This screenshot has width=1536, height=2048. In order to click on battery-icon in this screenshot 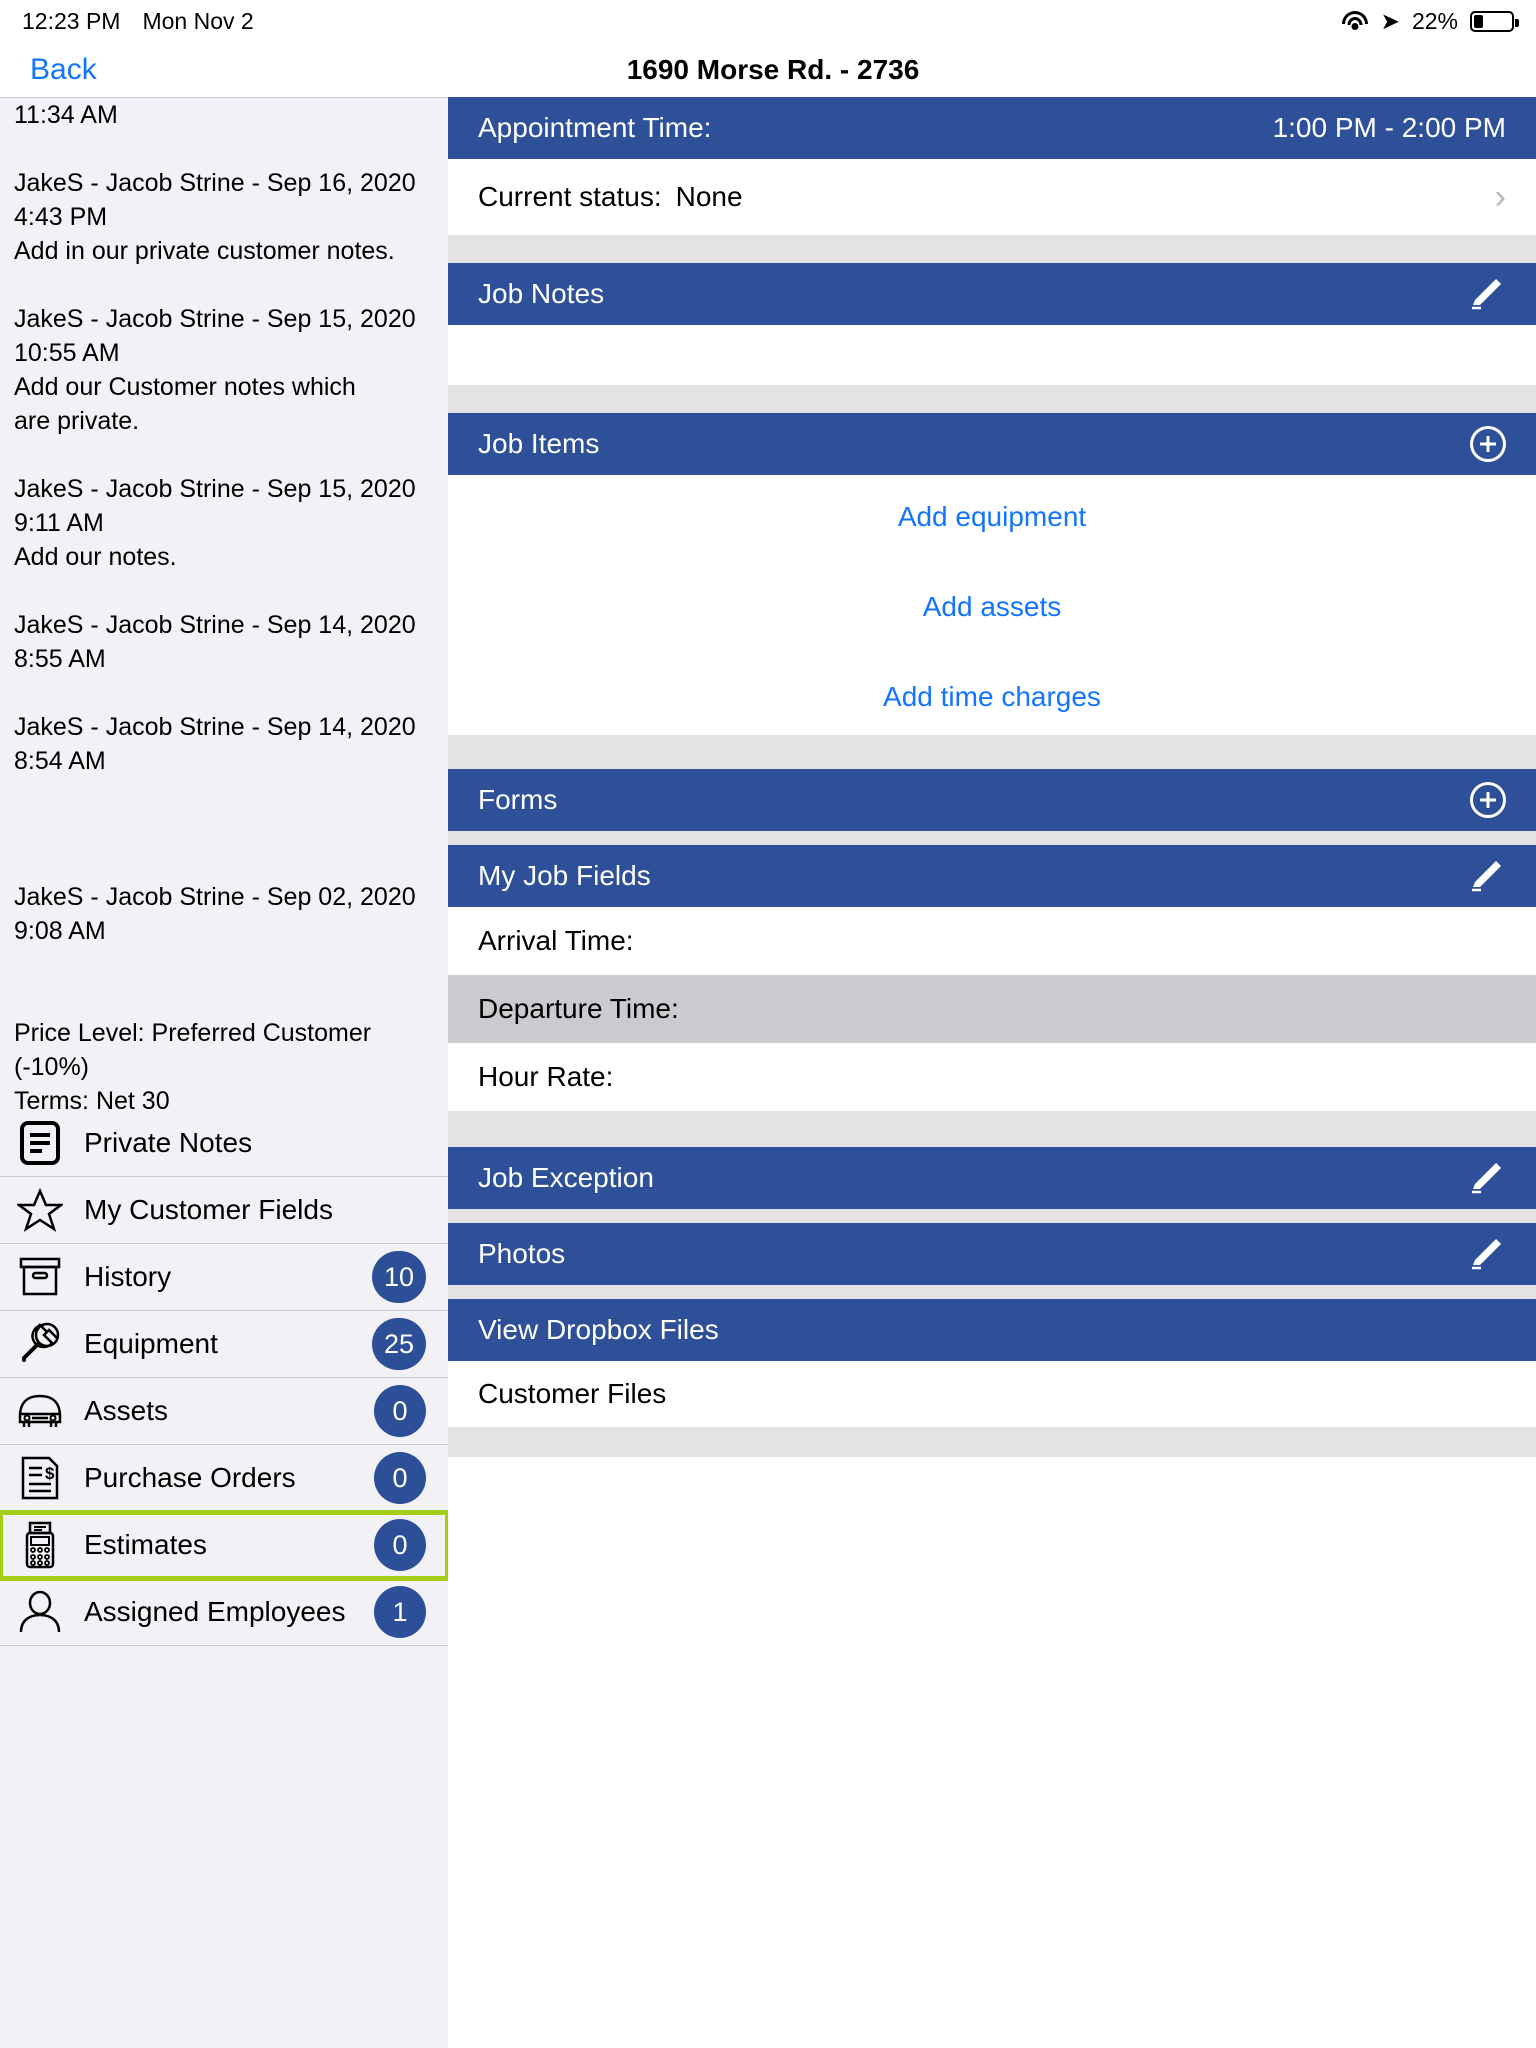, I will do `click(1494, 21)`.